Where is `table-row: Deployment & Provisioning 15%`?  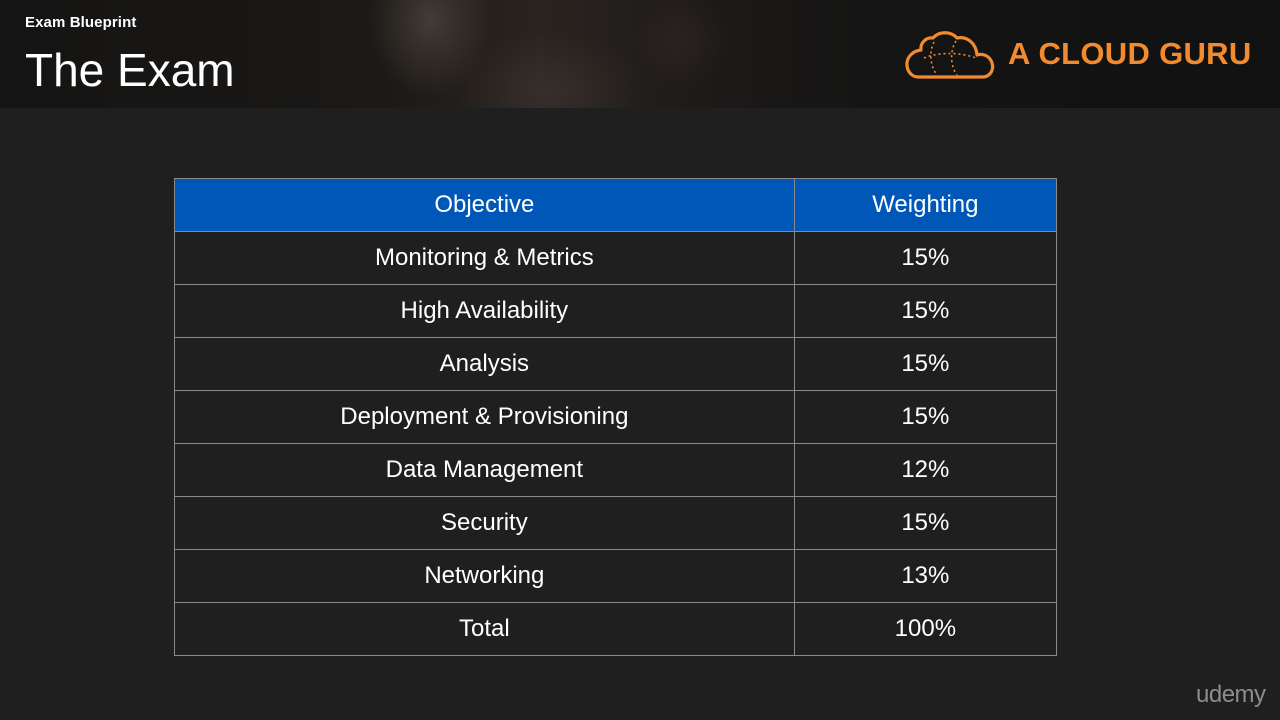 table-row: Deployment & Provisioning 15% is located at coordinates (616, 417).